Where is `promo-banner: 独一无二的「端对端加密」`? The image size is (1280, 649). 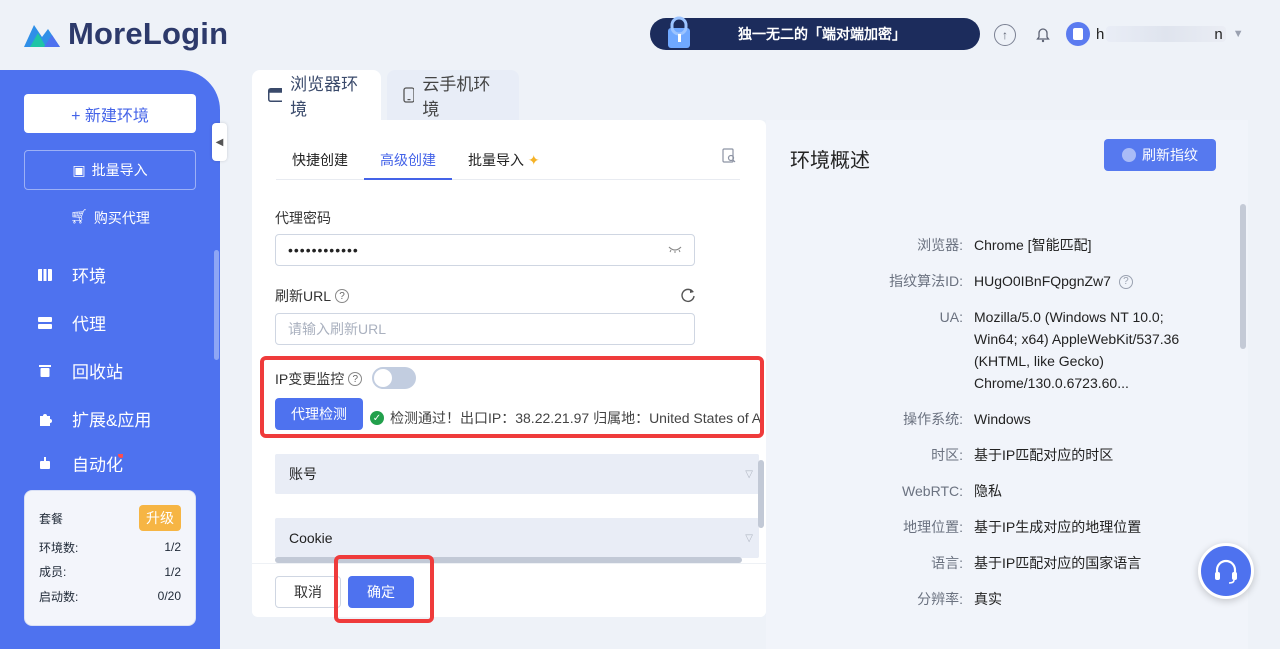
promo-banner: 独一无二的「端对端加密」 is located at coordinates (815, 33).